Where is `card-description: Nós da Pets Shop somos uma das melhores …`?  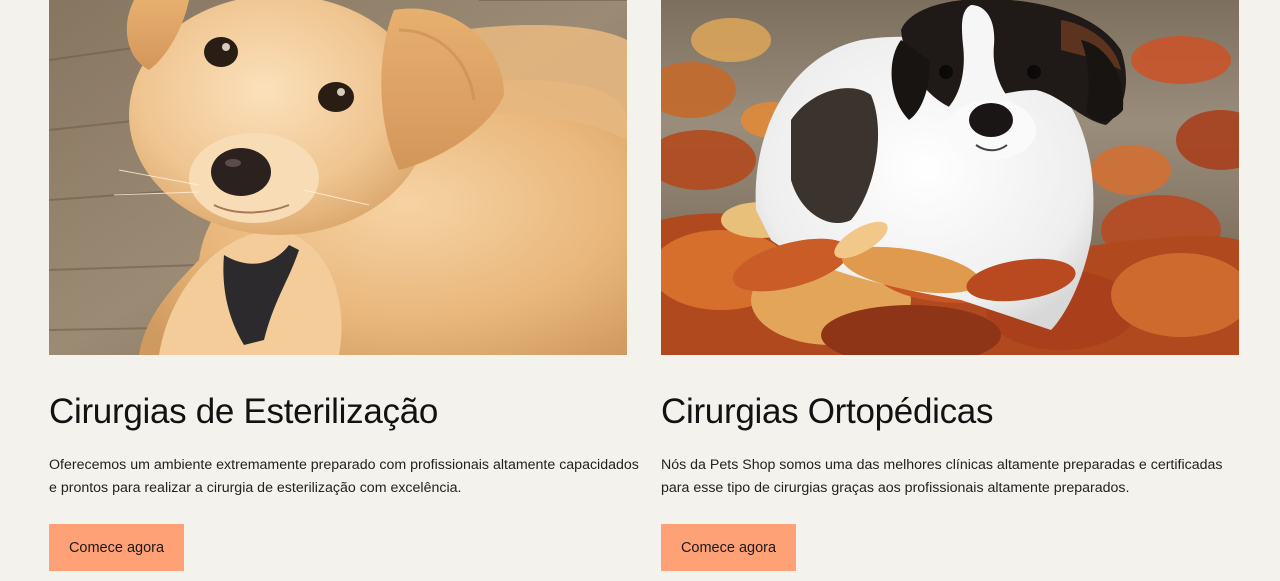
card-description: Nós da Pets Shop somos uma das melhores … is located at coordinates (942, 476).